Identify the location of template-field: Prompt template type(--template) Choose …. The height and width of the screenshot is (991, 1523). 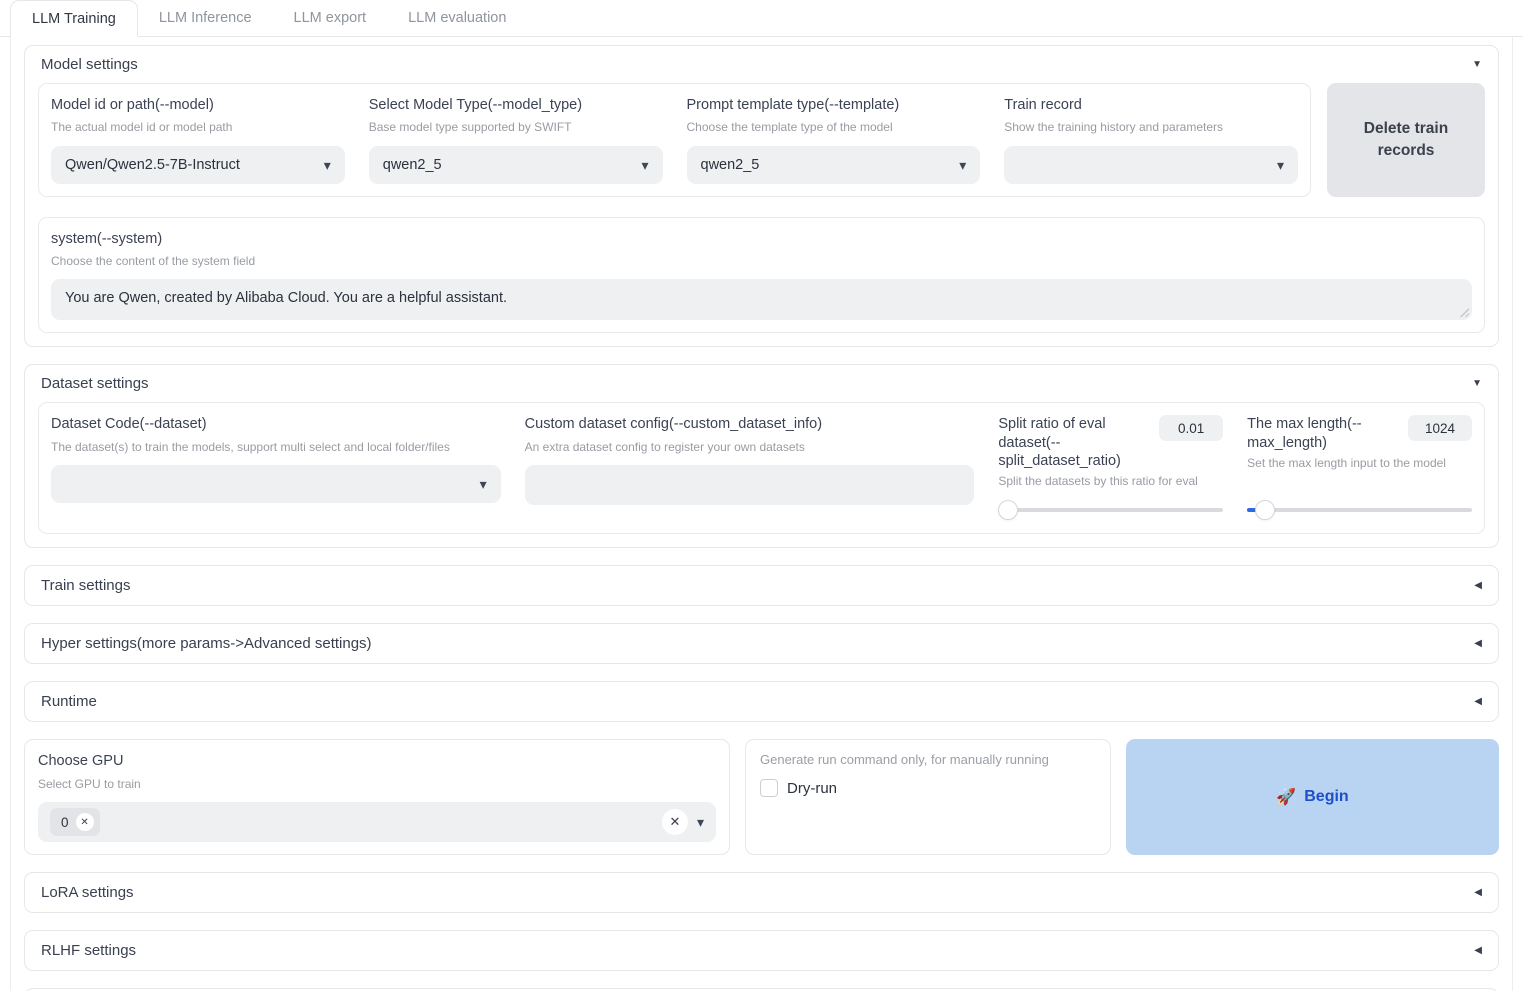
(833, 140).